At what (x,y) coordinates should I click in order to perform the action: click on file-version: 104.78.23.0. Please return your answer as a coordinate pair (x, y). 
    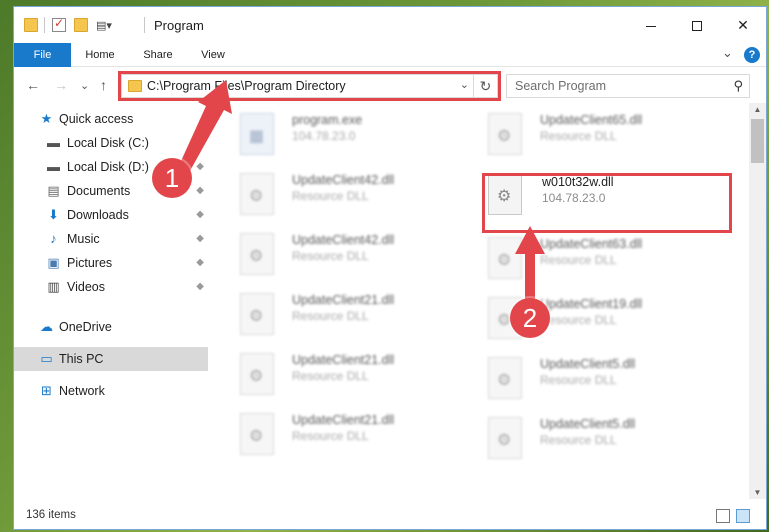
    Looking at the image, I should click on (324, 136).